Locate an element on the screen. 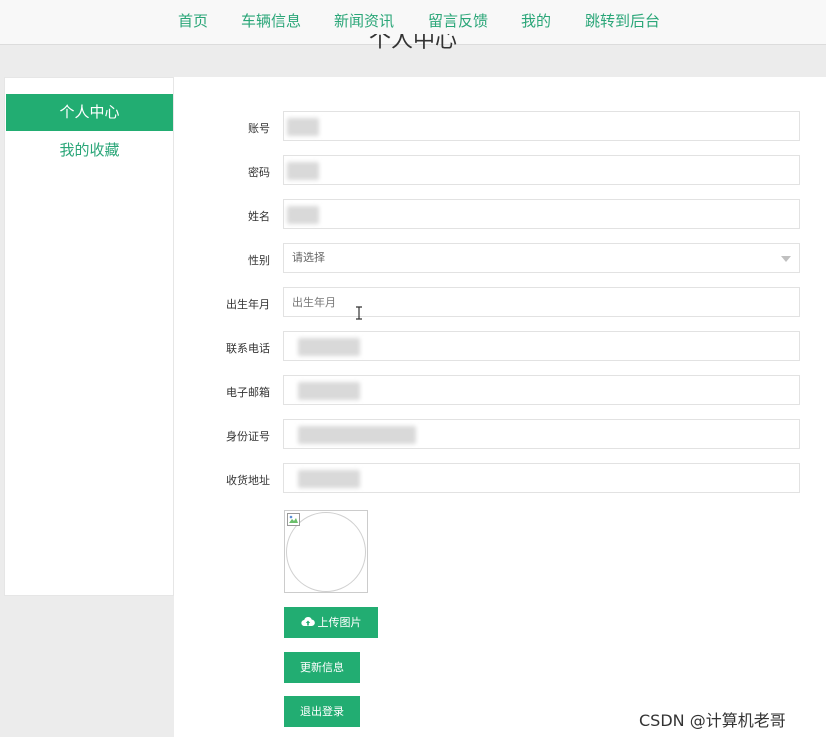 Image resolution: width=826 pixels, height=737 pixels. account-label: 账号 is located at coordinates (259, 128).